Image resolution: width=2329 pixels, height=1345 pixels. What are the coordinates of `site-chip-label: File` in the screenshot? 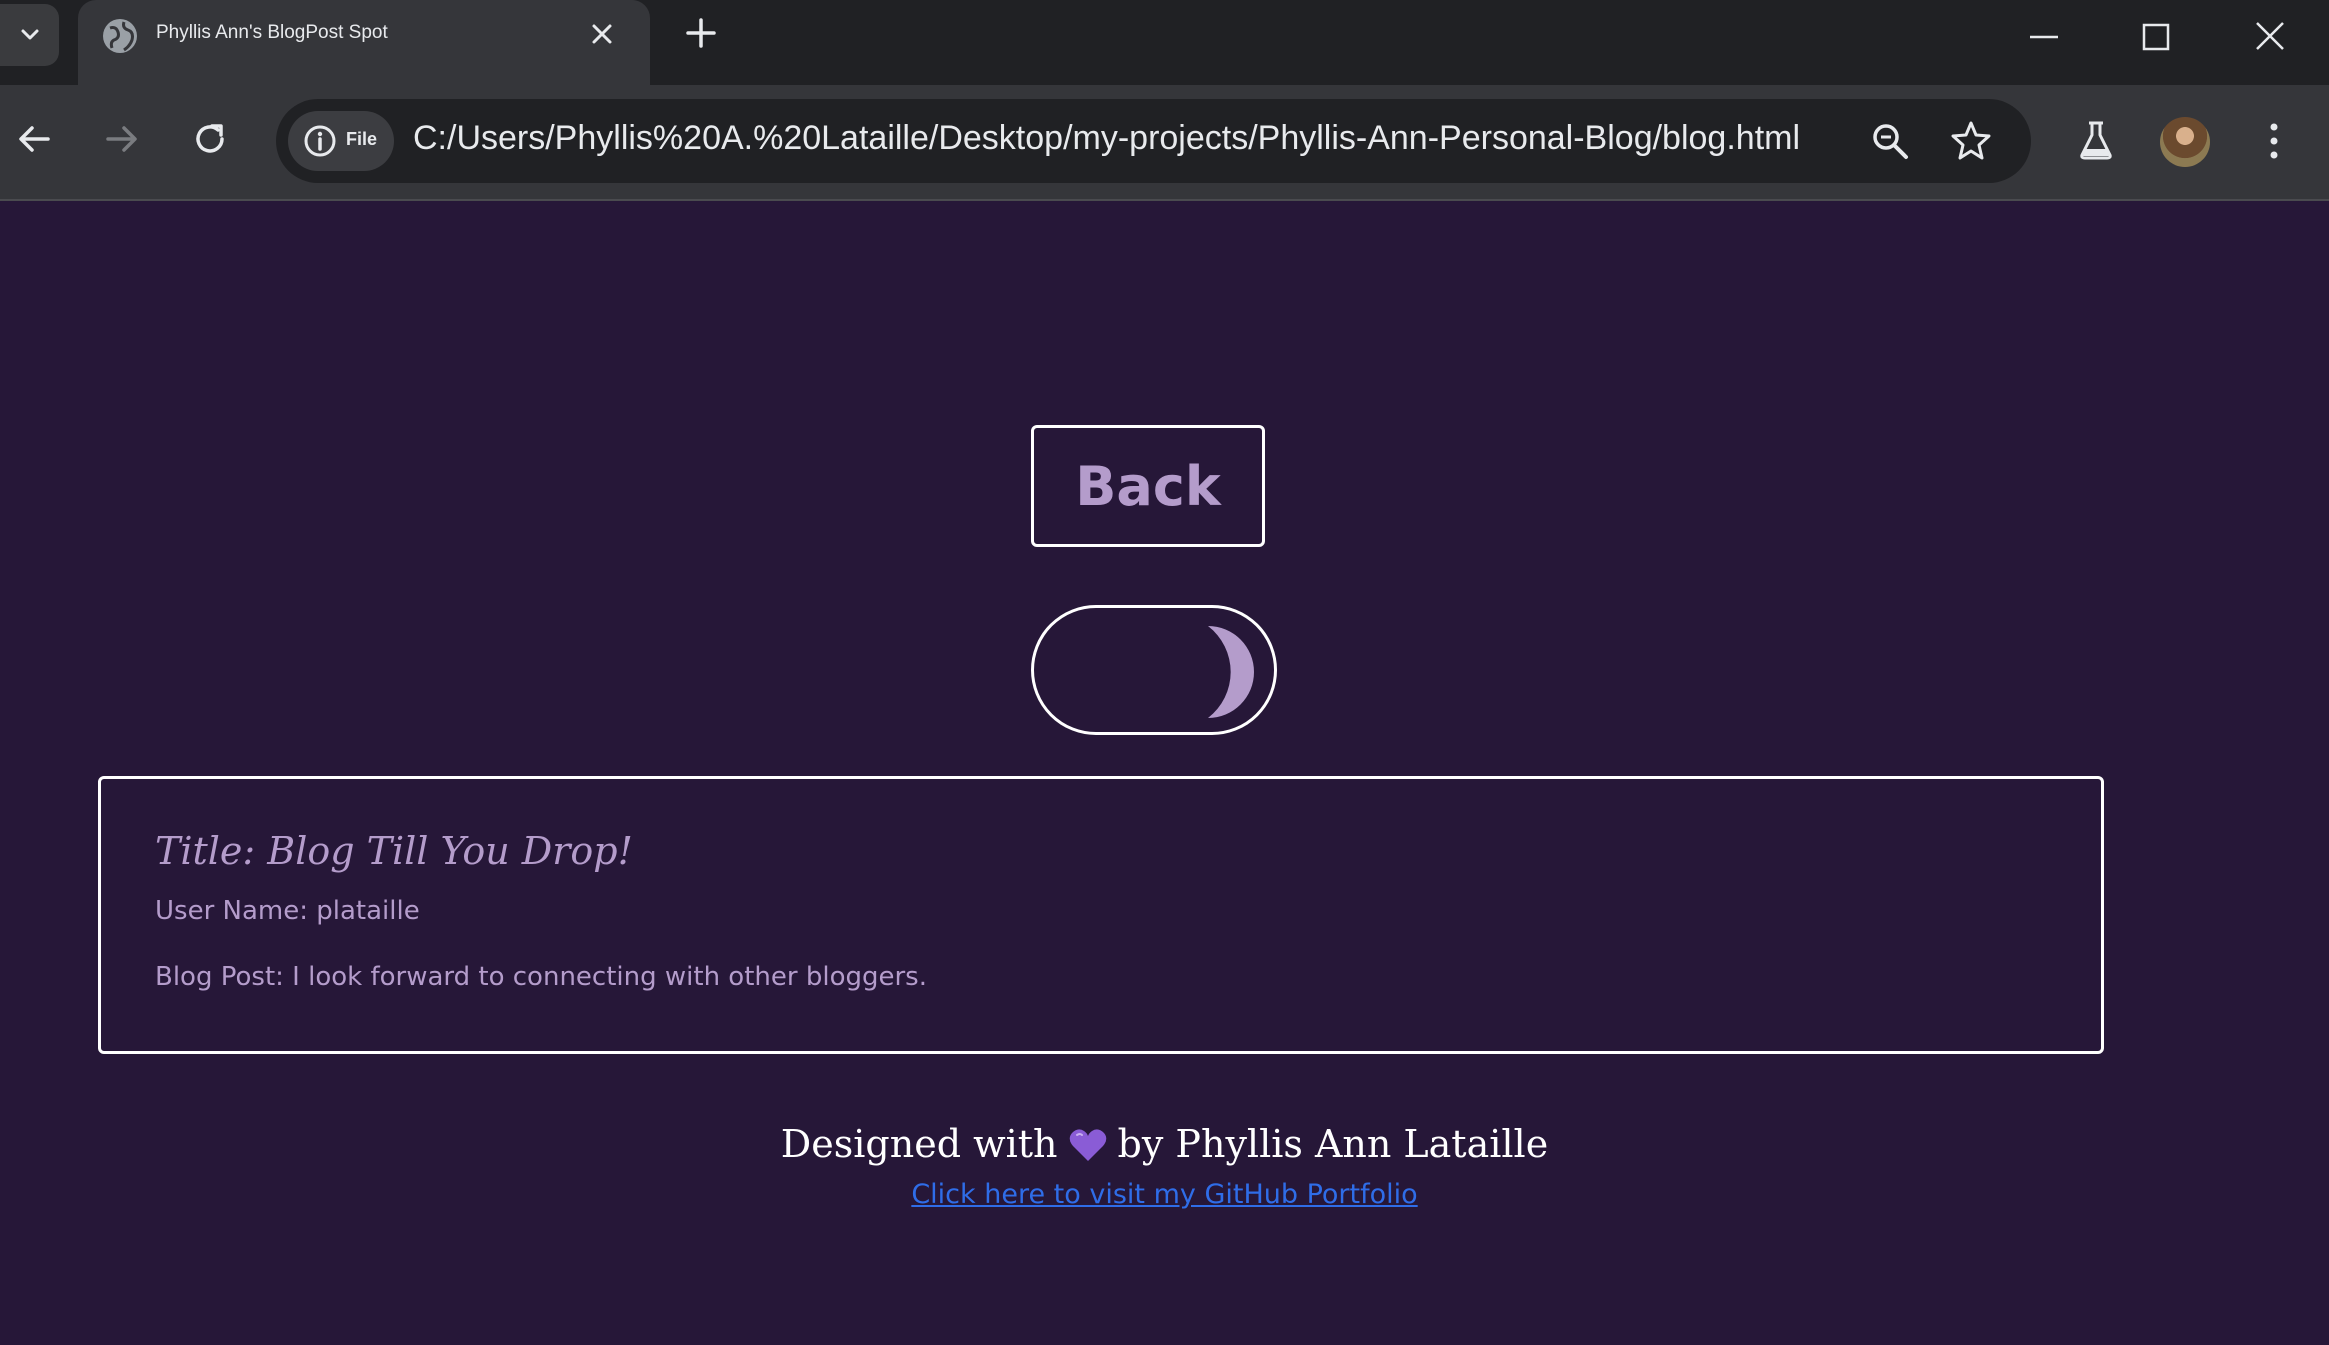 It's located at (362, 139).